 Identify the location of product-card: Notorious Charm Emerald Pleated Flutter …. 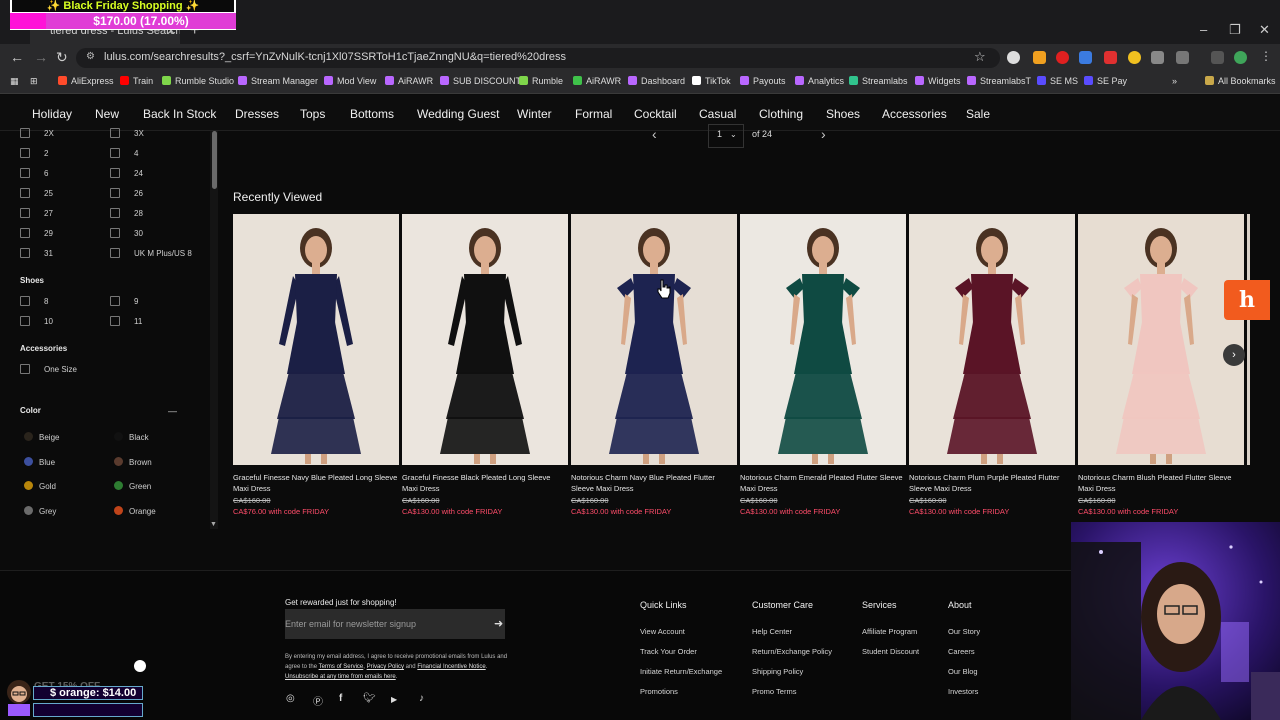
(823, 365).